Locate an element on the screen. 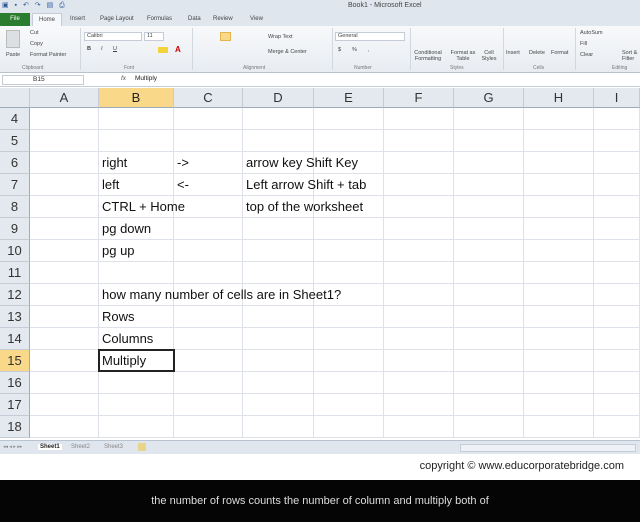 This screenshot has width=640, height=522. row-header-12: 12 is located at coordinates (15, 295).